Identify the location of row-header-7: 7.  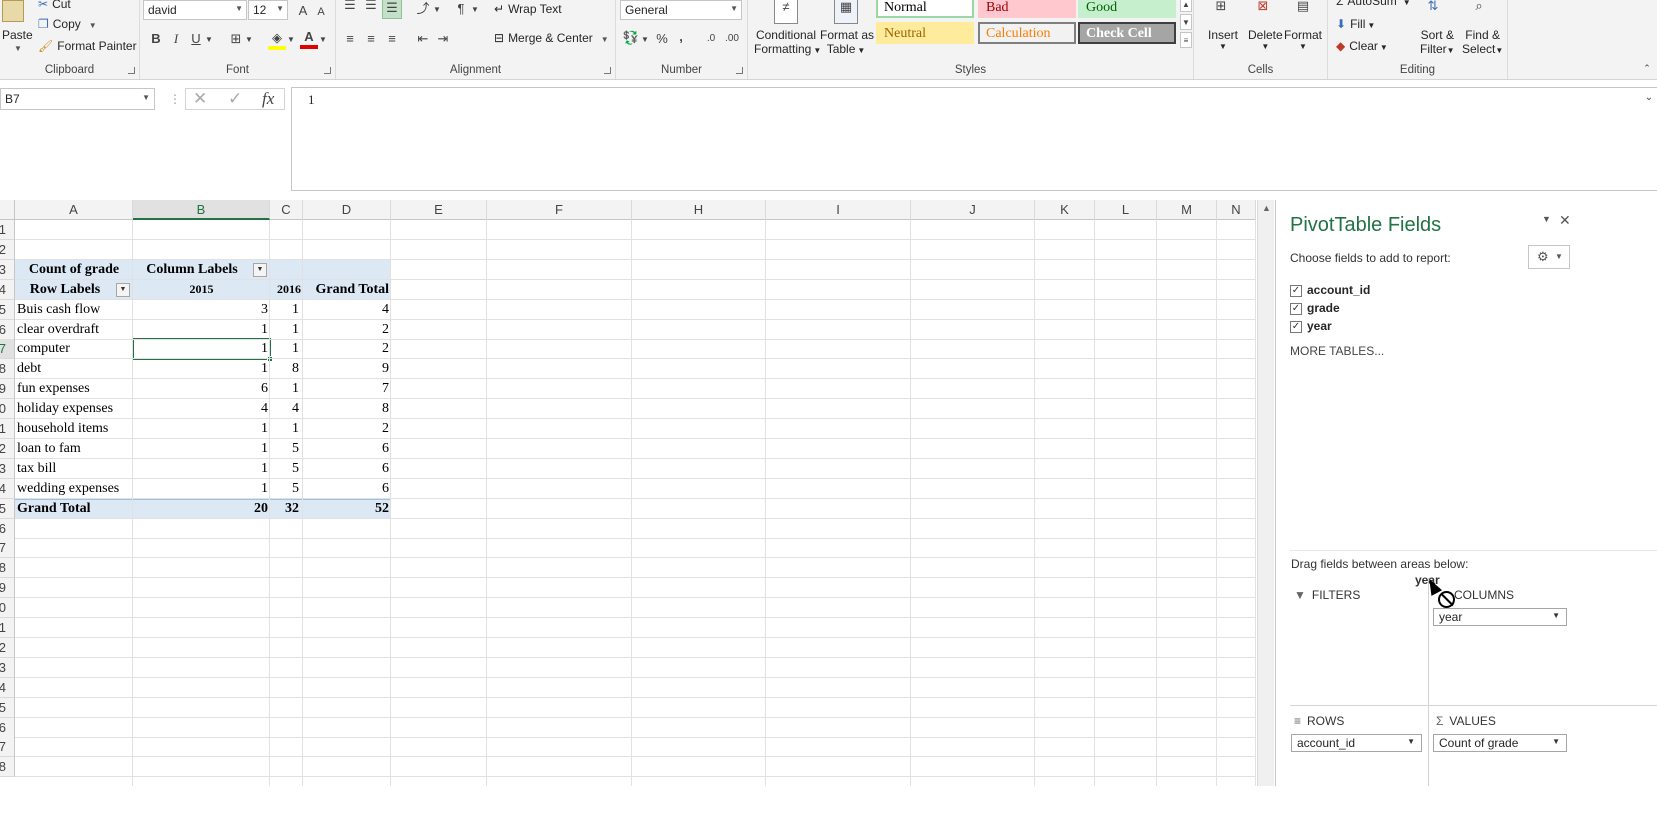
(7, 349).